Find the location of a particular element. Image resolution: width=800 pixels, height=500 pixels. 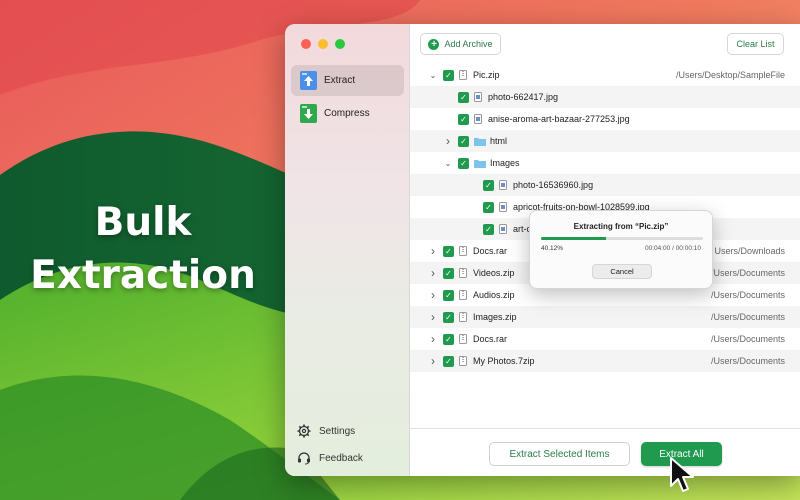

minimize-window-button is located at coordinates (323, 44).